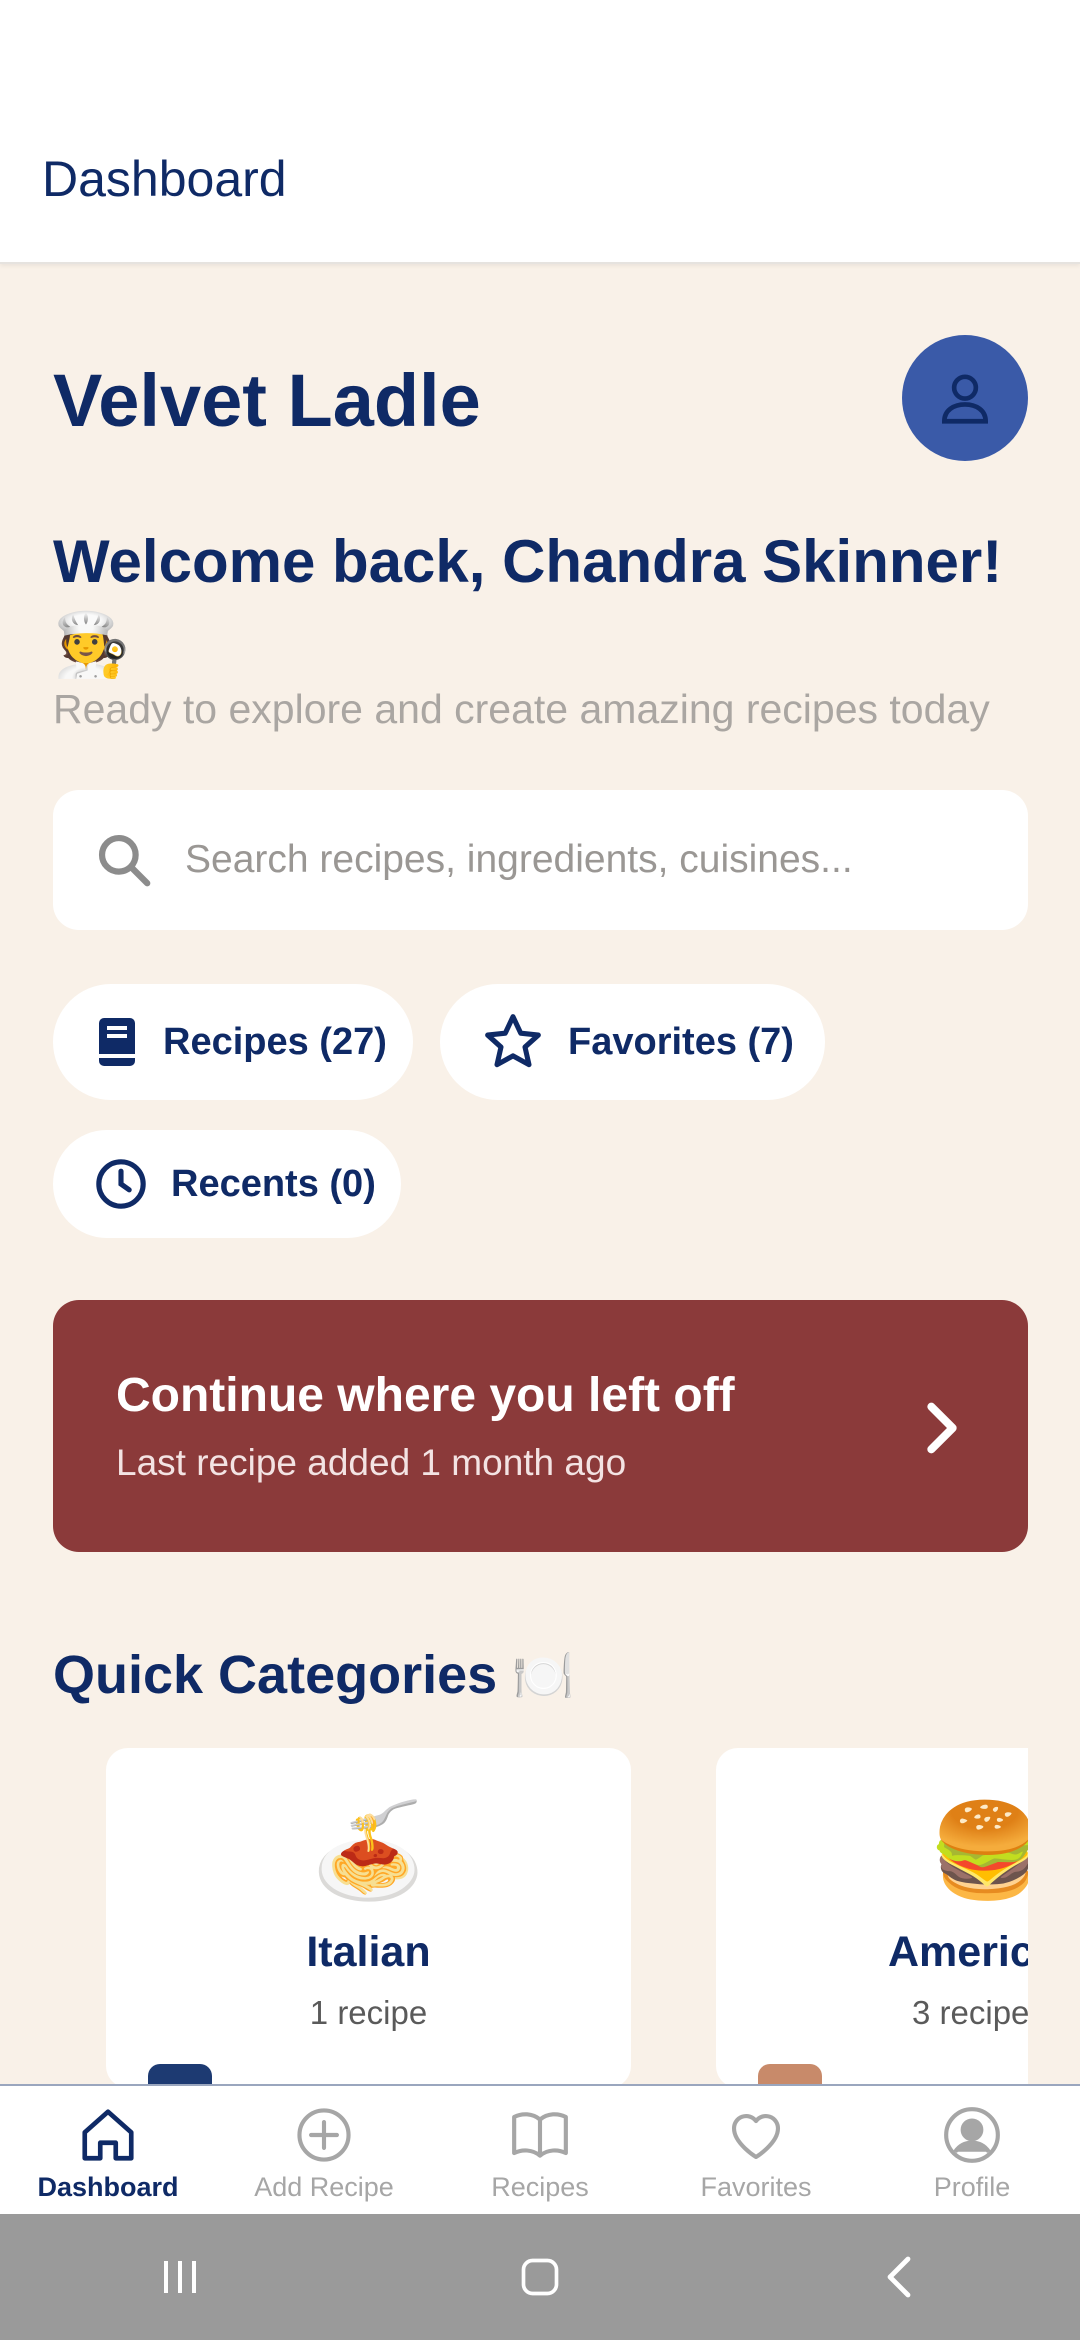  I want to click on app-bar: Dashboard, so click(540, 132).